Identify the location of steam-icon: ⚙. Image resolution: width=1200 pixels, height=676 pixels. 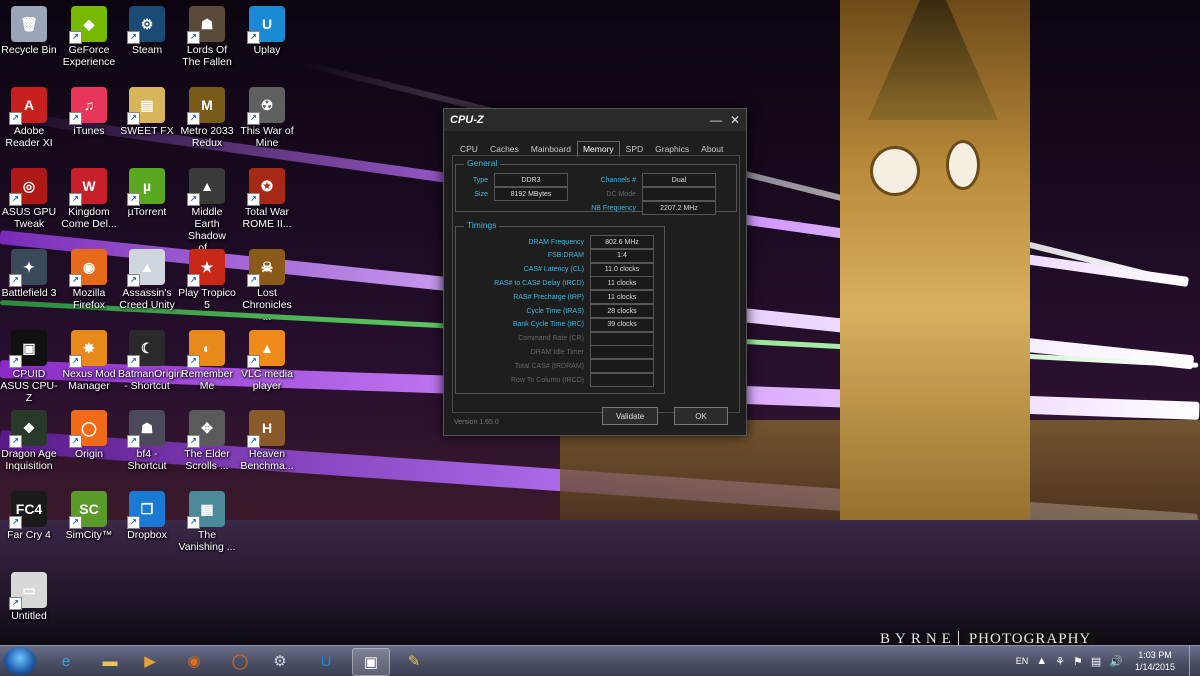
(280, 661).